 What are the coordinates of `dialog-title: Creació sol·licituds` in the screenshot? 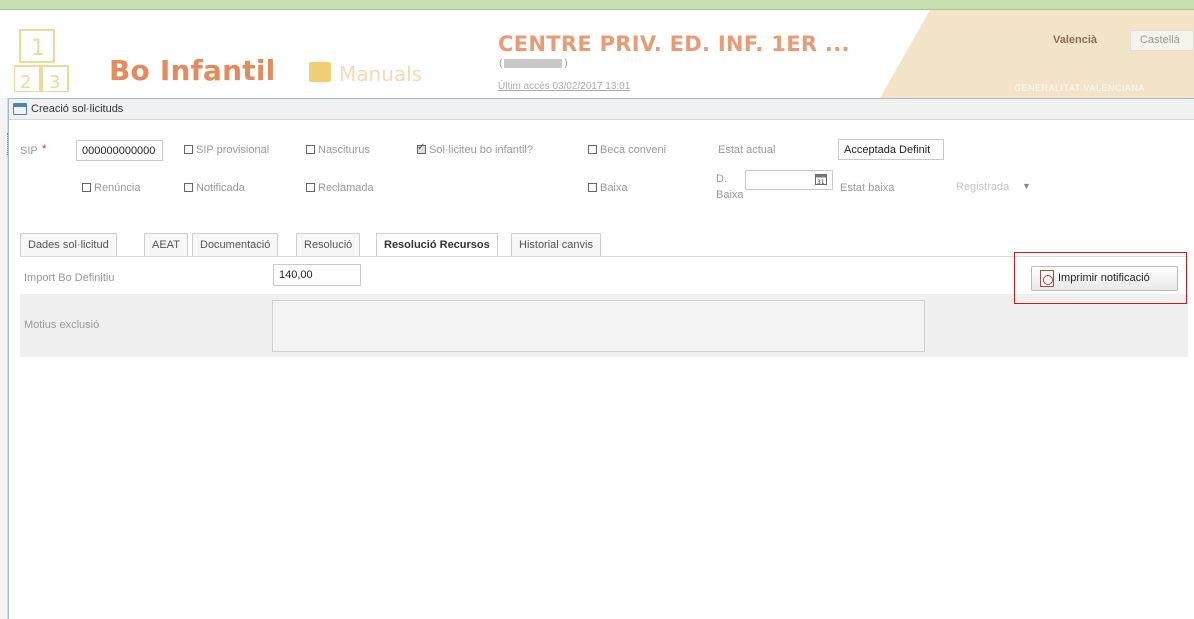 It's located at (77, 109).